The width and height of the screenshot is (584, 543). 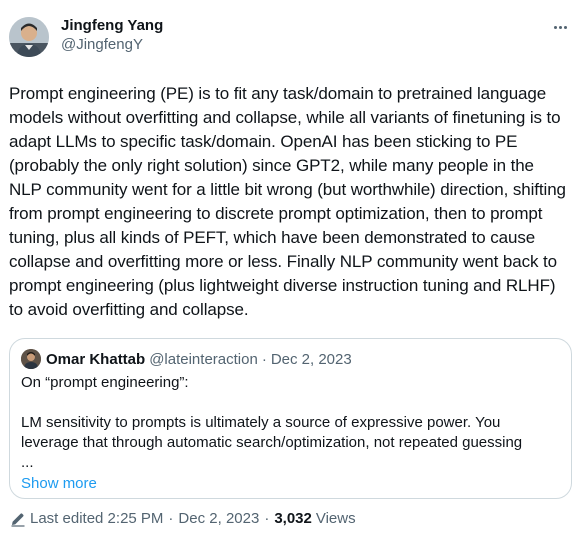 What do you see at coordinates (335, 518) in the screenshot?
I see `views-label: Views` at bounding box center [335, 518].